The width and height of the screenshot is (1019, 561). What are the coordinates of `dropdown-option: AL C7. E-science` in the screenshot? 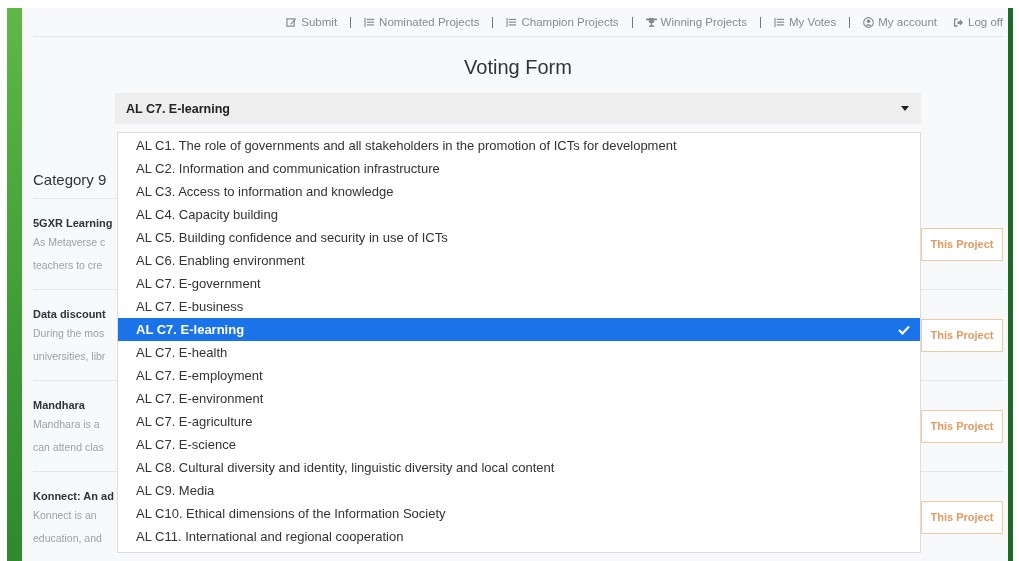 It's located at (519, 444).